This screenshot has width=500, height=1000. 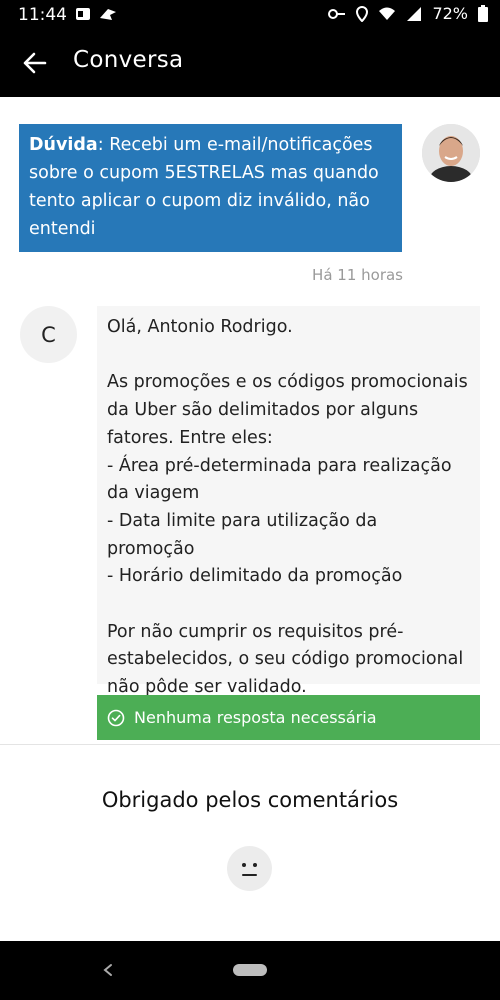 I want to click on message-timestamp: Há 11 horas, so click(x=357, y=275).